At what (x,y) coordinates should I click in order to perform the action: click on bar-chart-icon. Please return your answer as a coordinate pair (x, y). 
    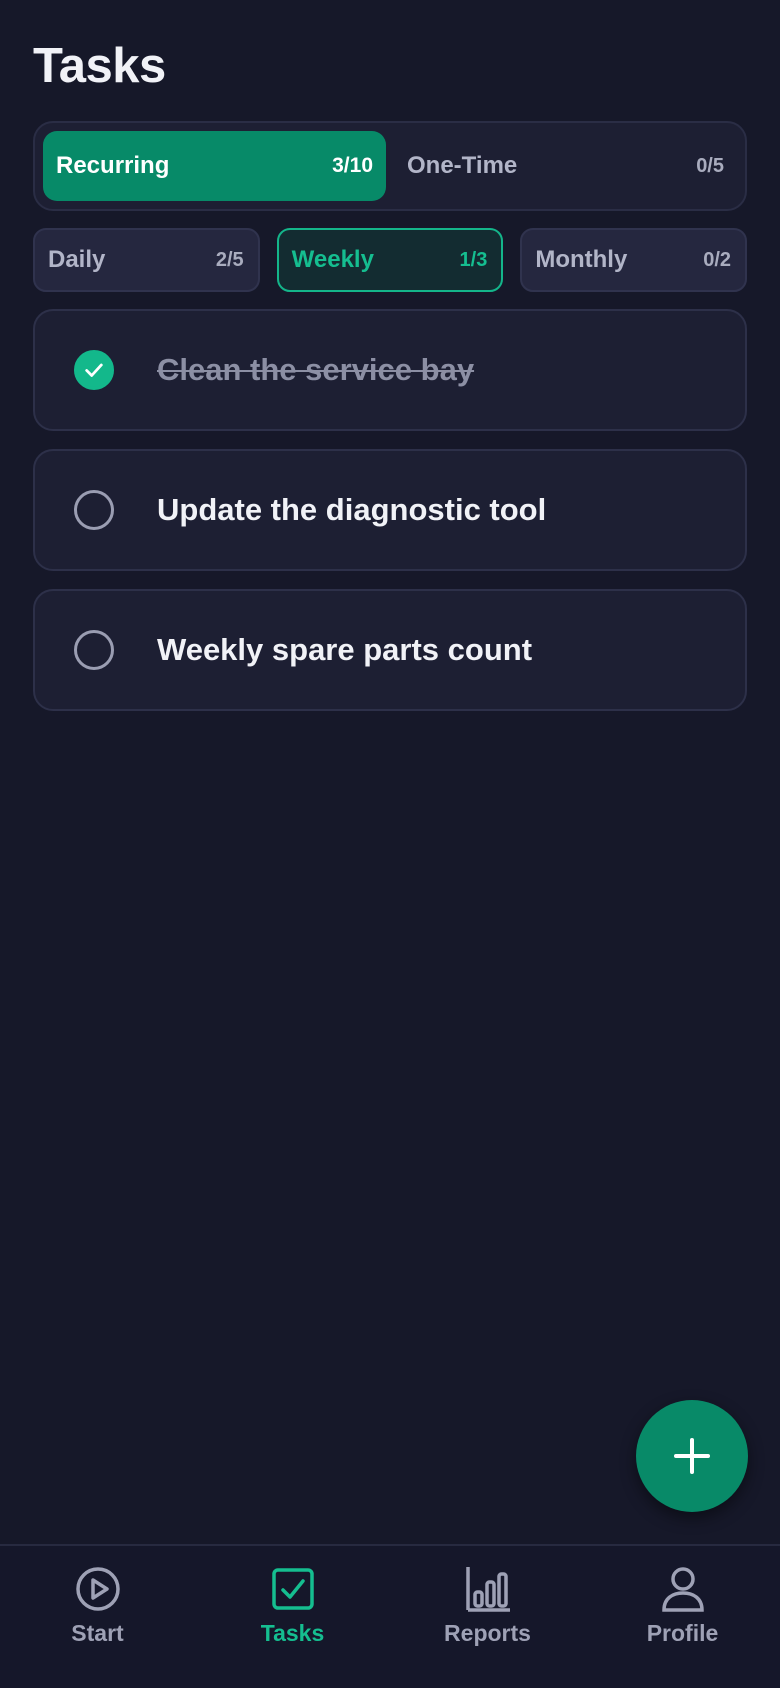
    Looking at the image, I should click on (487, 1589).